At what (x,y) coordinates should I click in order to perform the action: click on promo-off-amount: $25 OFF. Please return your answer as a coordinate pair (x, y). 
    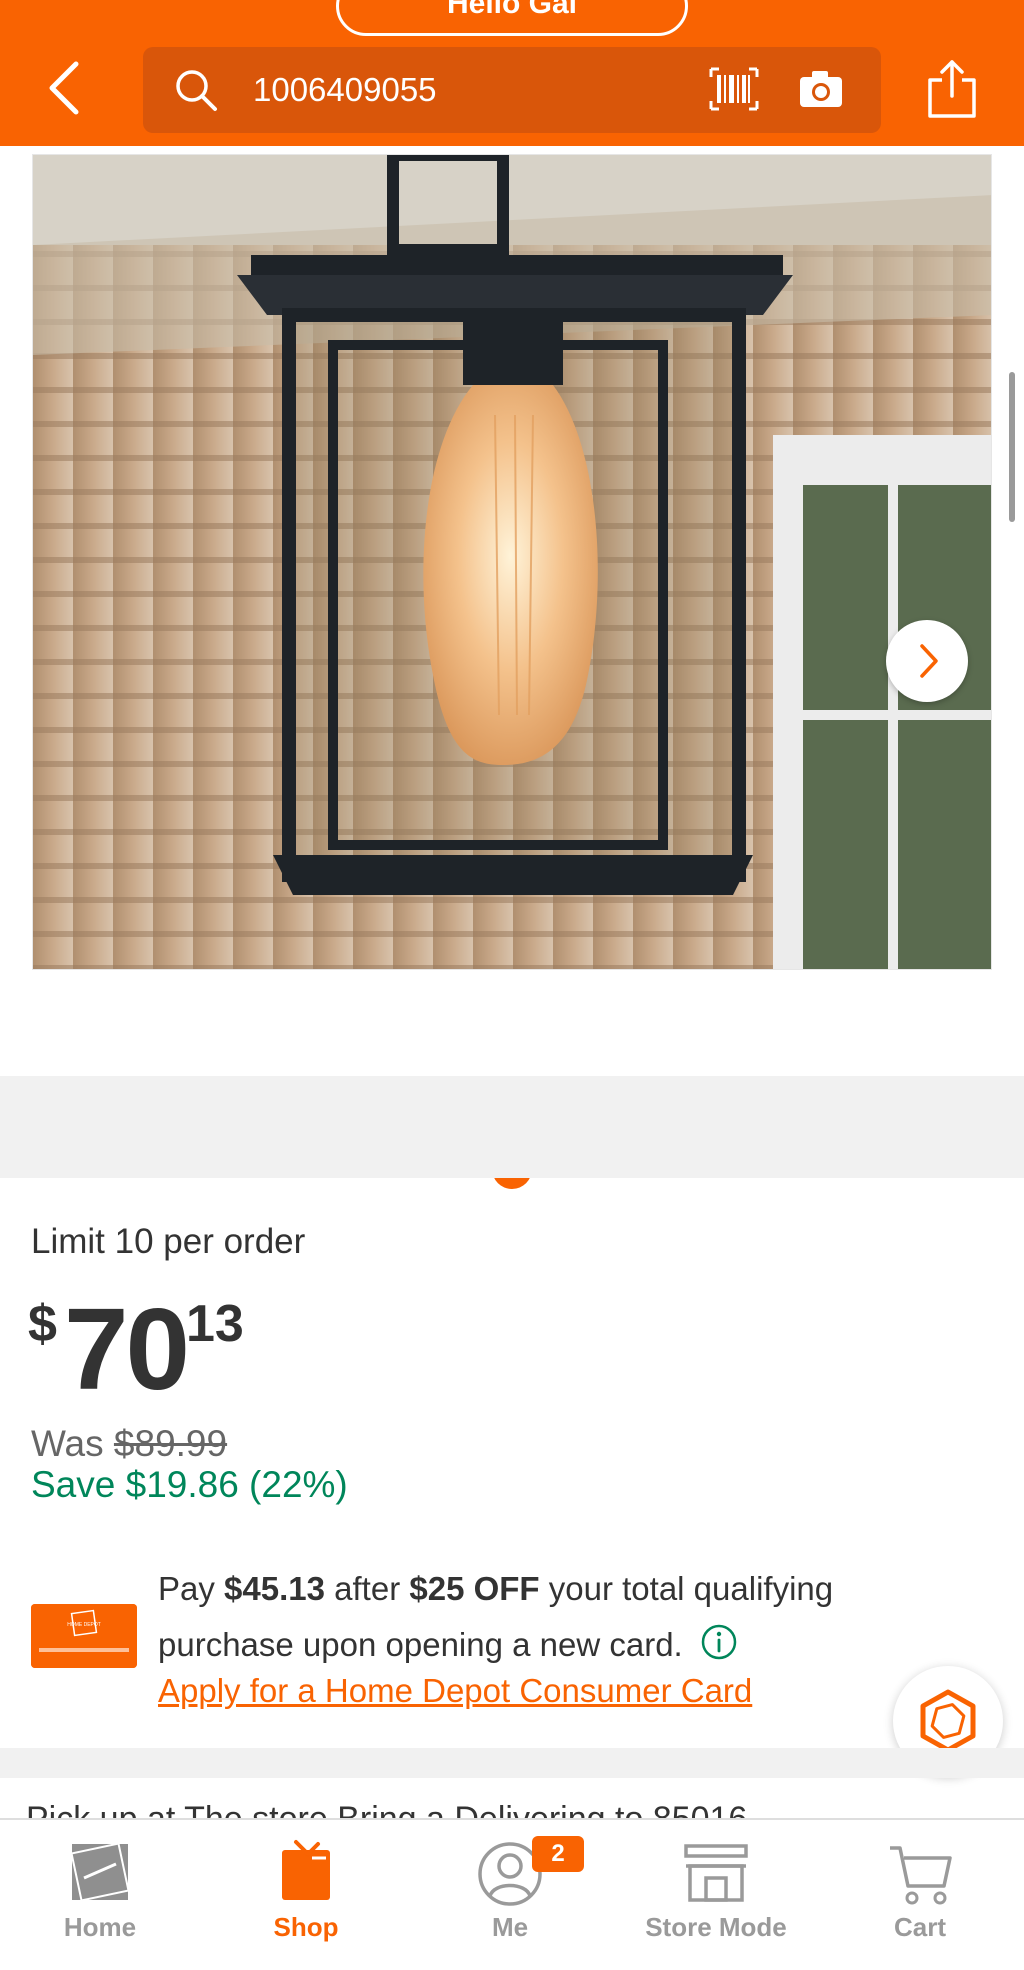
    Looking at the image, I should click on (474, 1588).